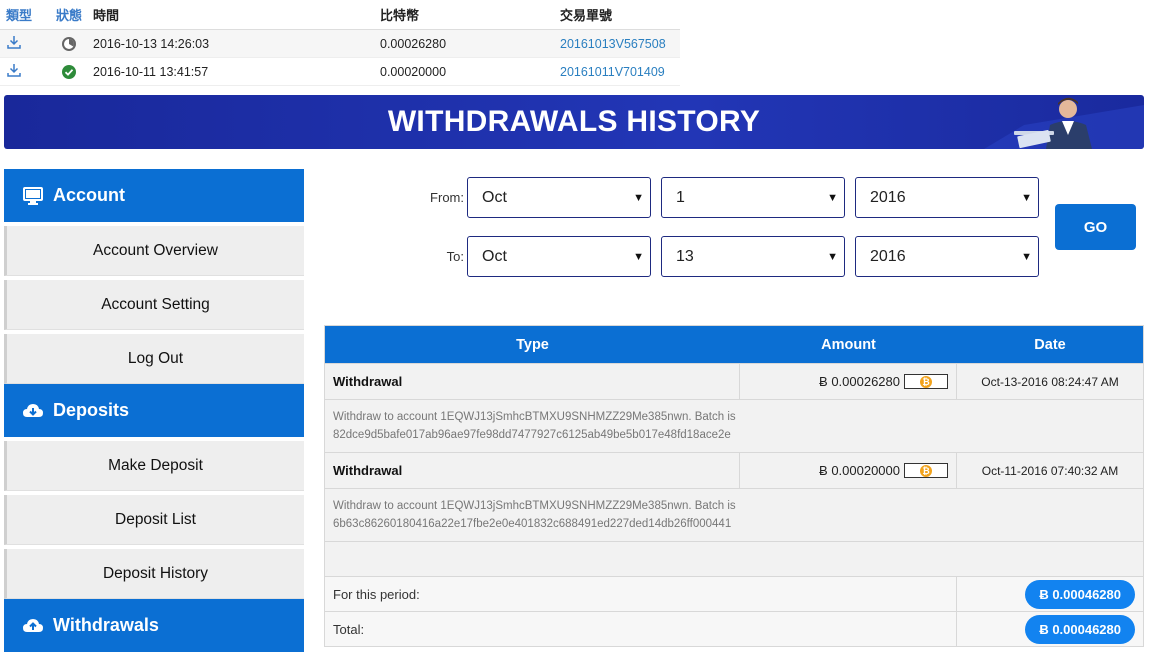 The height and width of the screenshot is (652, 1151). Describe the element at coordinates (848, 344) in the screenshot. I see `header-amount: Amount` at that location.